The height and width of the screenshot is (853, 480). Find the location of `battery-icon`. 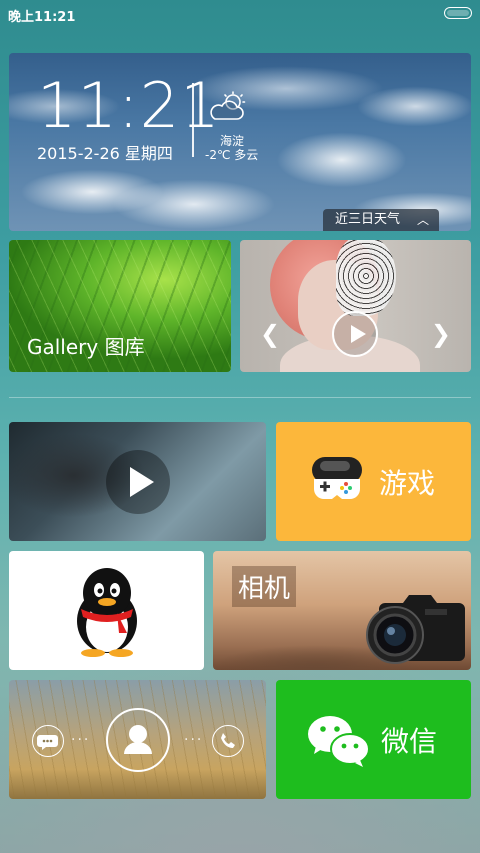

battery-icon is located at coordinates (458, 13).